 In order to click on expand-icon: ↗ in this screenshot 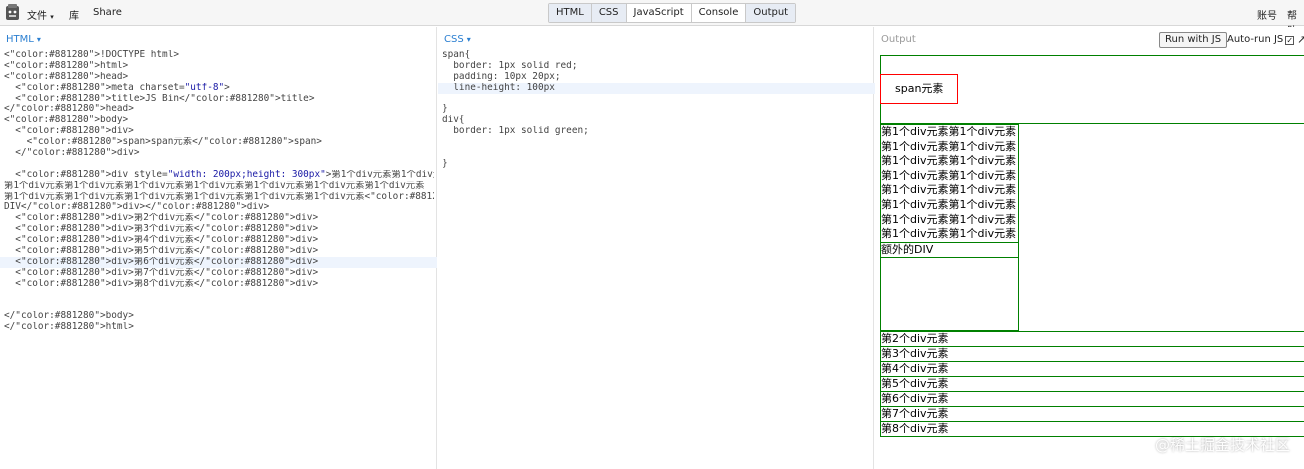, I will do `click(1300, 39)`.